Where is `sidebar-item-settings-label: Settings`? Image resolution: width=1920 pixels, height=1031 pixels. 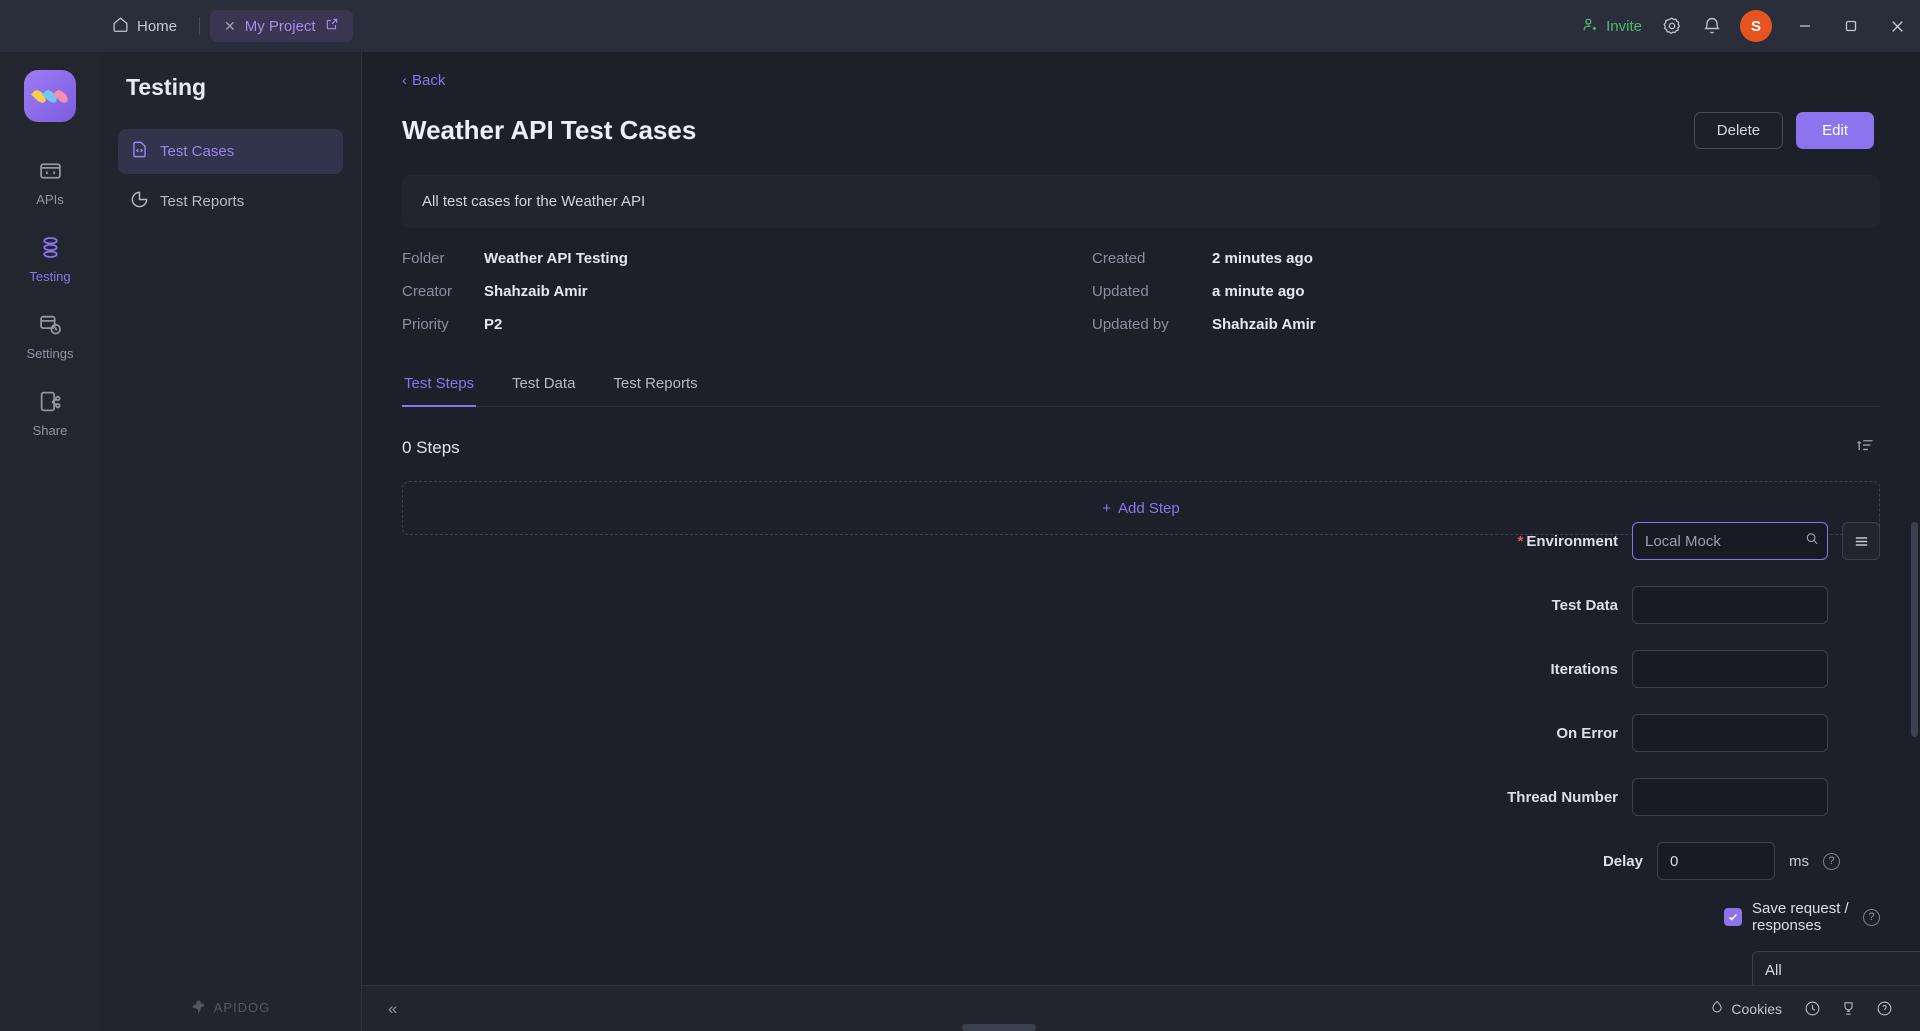
sidebar-item-settings-label: Settings is located at coordinates (50, 353).